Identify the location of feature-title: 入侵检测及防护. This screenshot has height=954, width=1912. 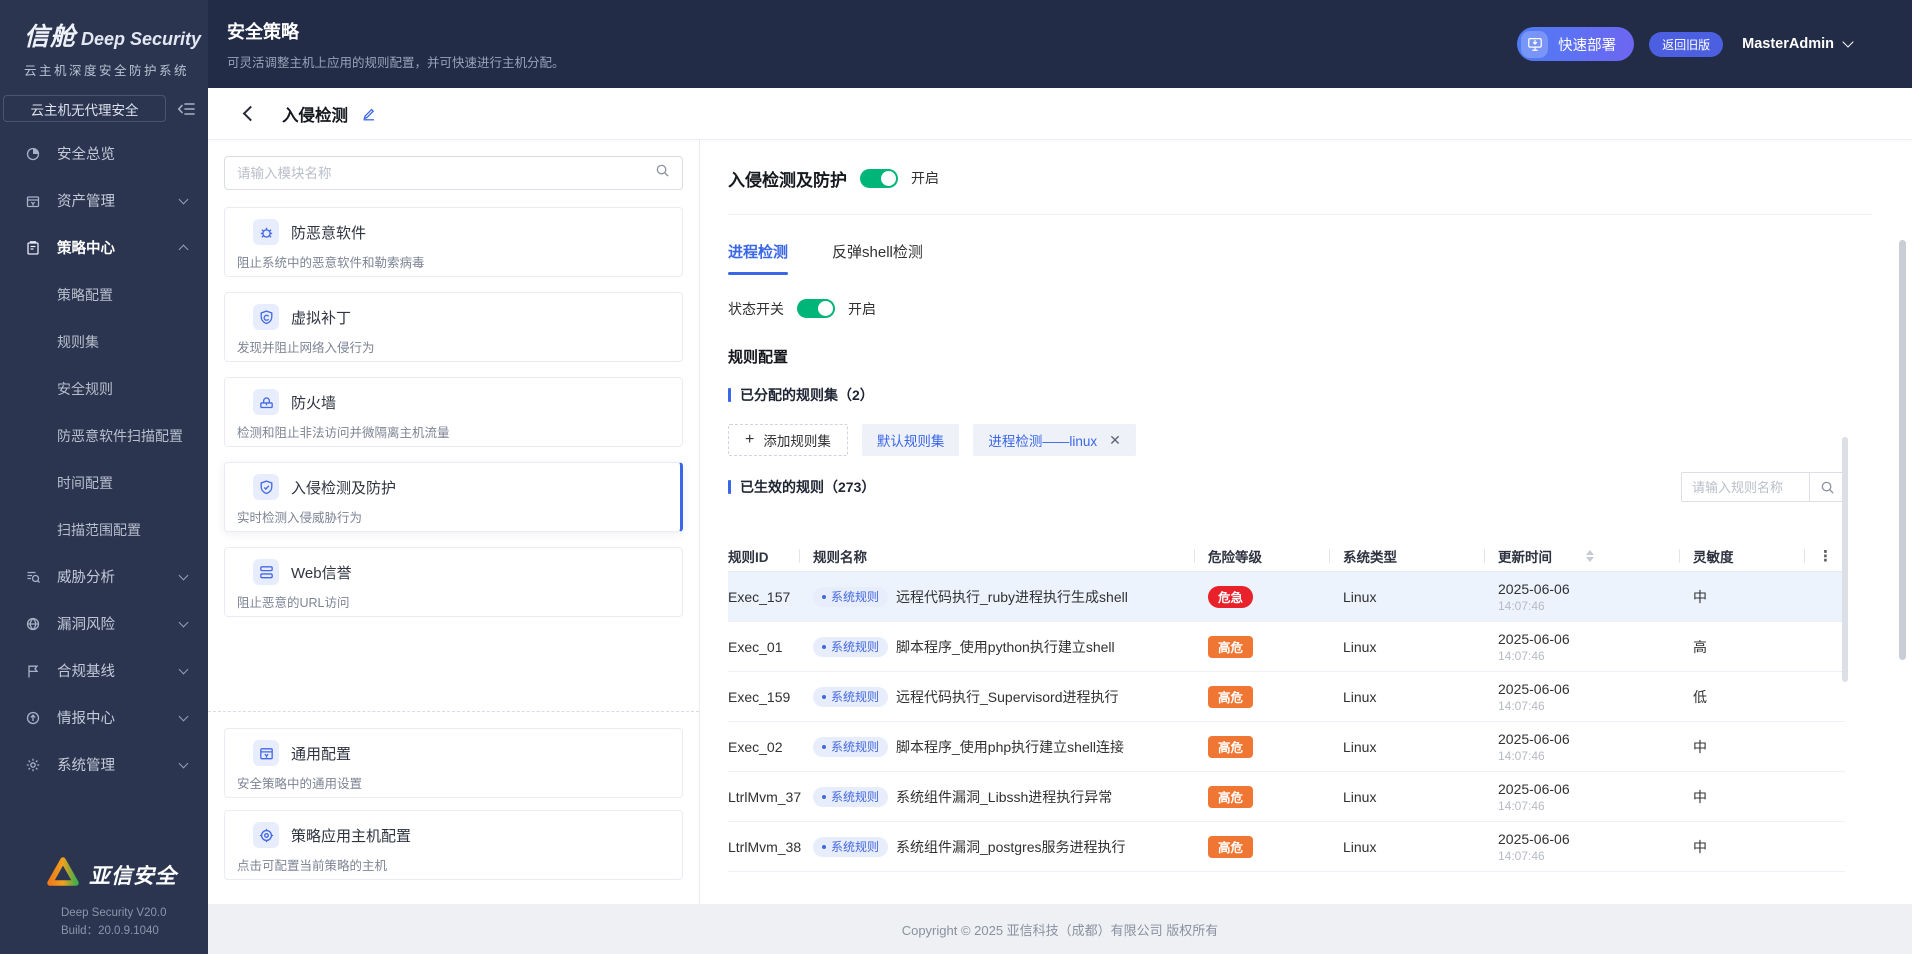
(787, 180).